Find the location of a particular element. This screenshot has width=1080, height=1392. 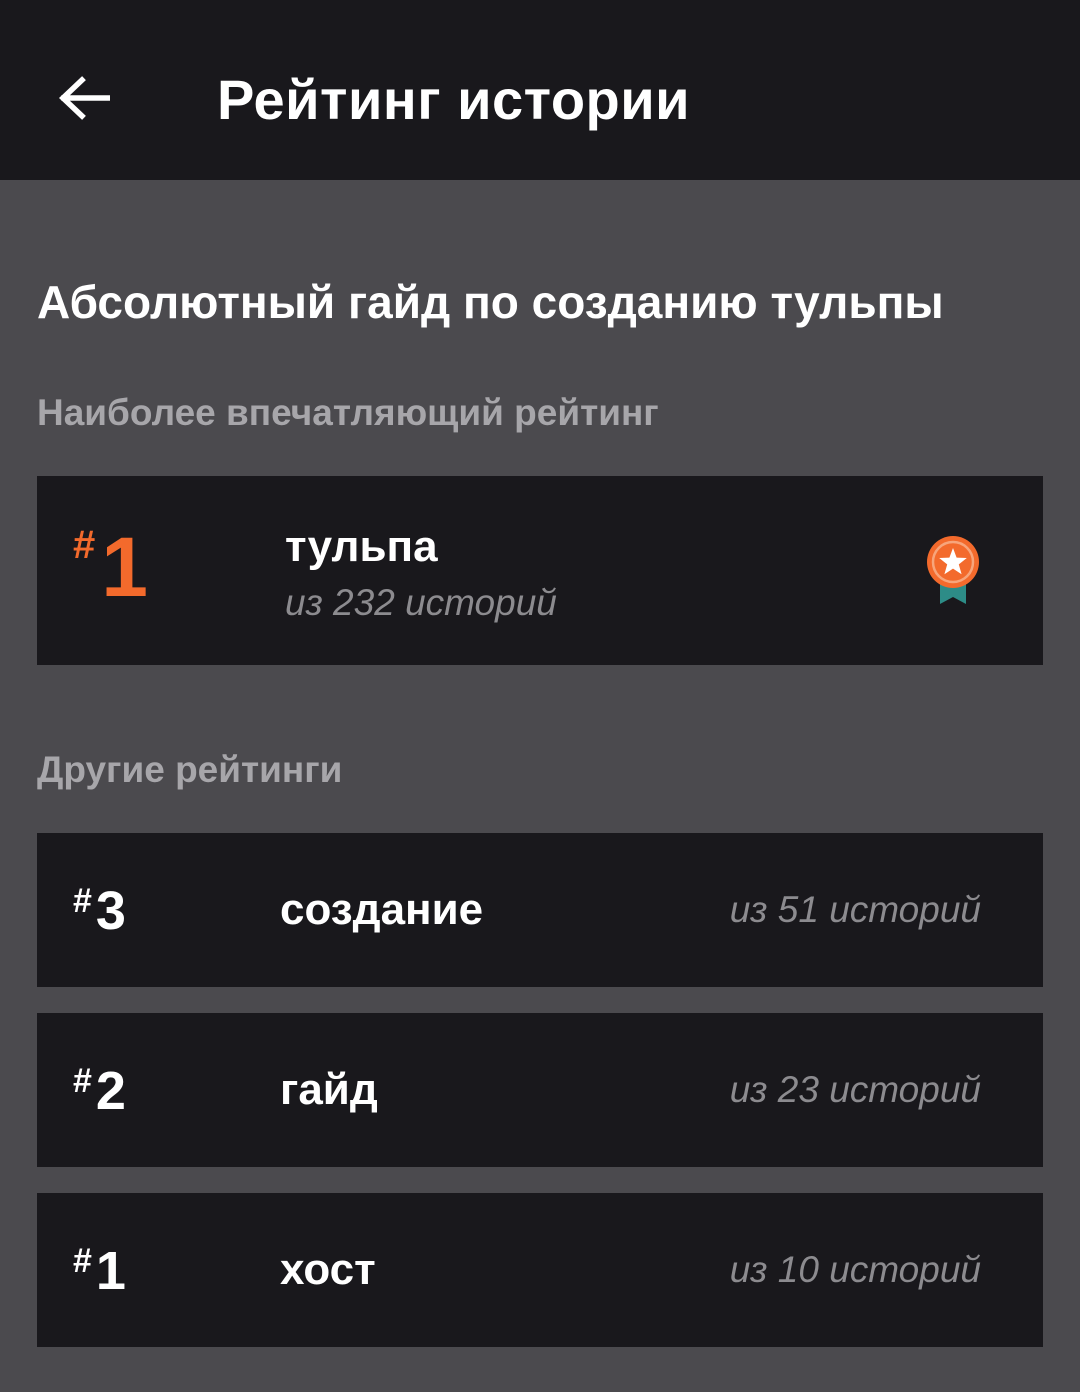

featured-rank: #1 is located at coordinates (110, 567).